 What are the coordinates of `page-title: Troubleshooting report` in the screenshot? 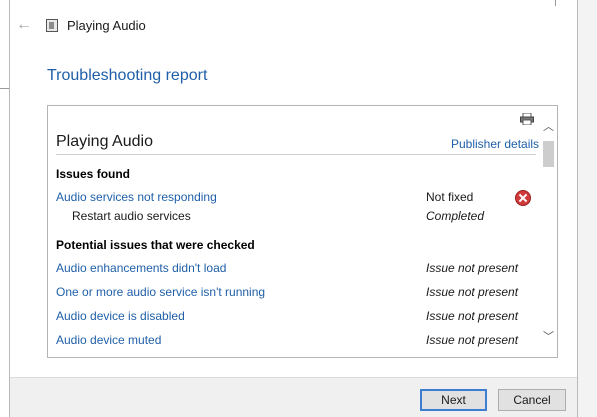 It's located at (127, 75).